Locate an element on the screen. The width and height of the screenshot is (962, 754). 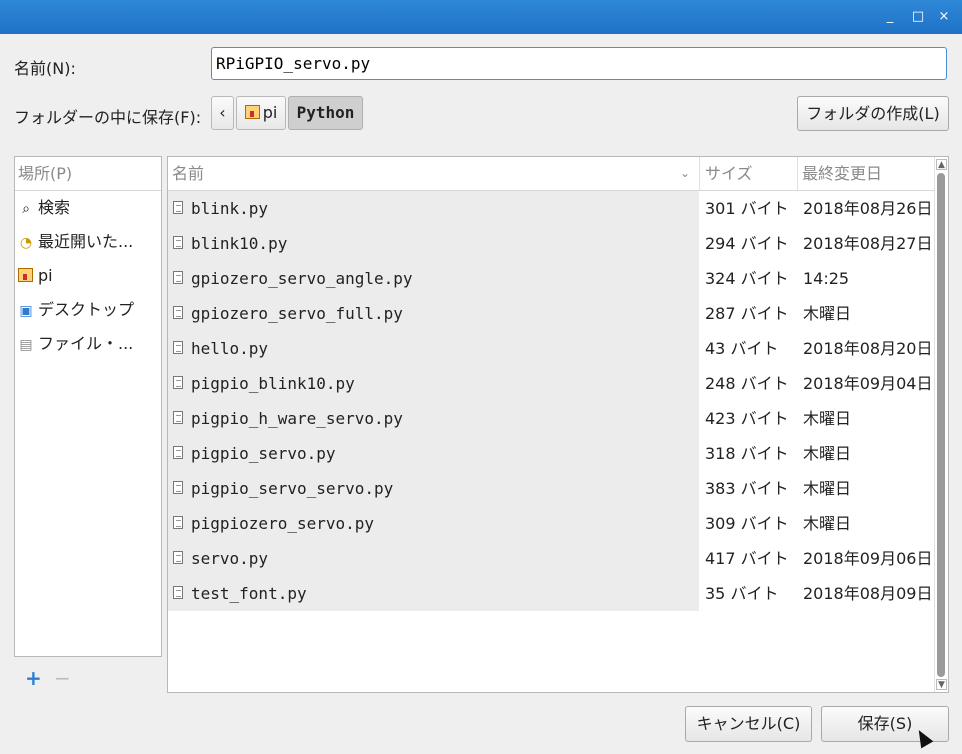
file-name: blink.py is located at coordinates (433, 208).